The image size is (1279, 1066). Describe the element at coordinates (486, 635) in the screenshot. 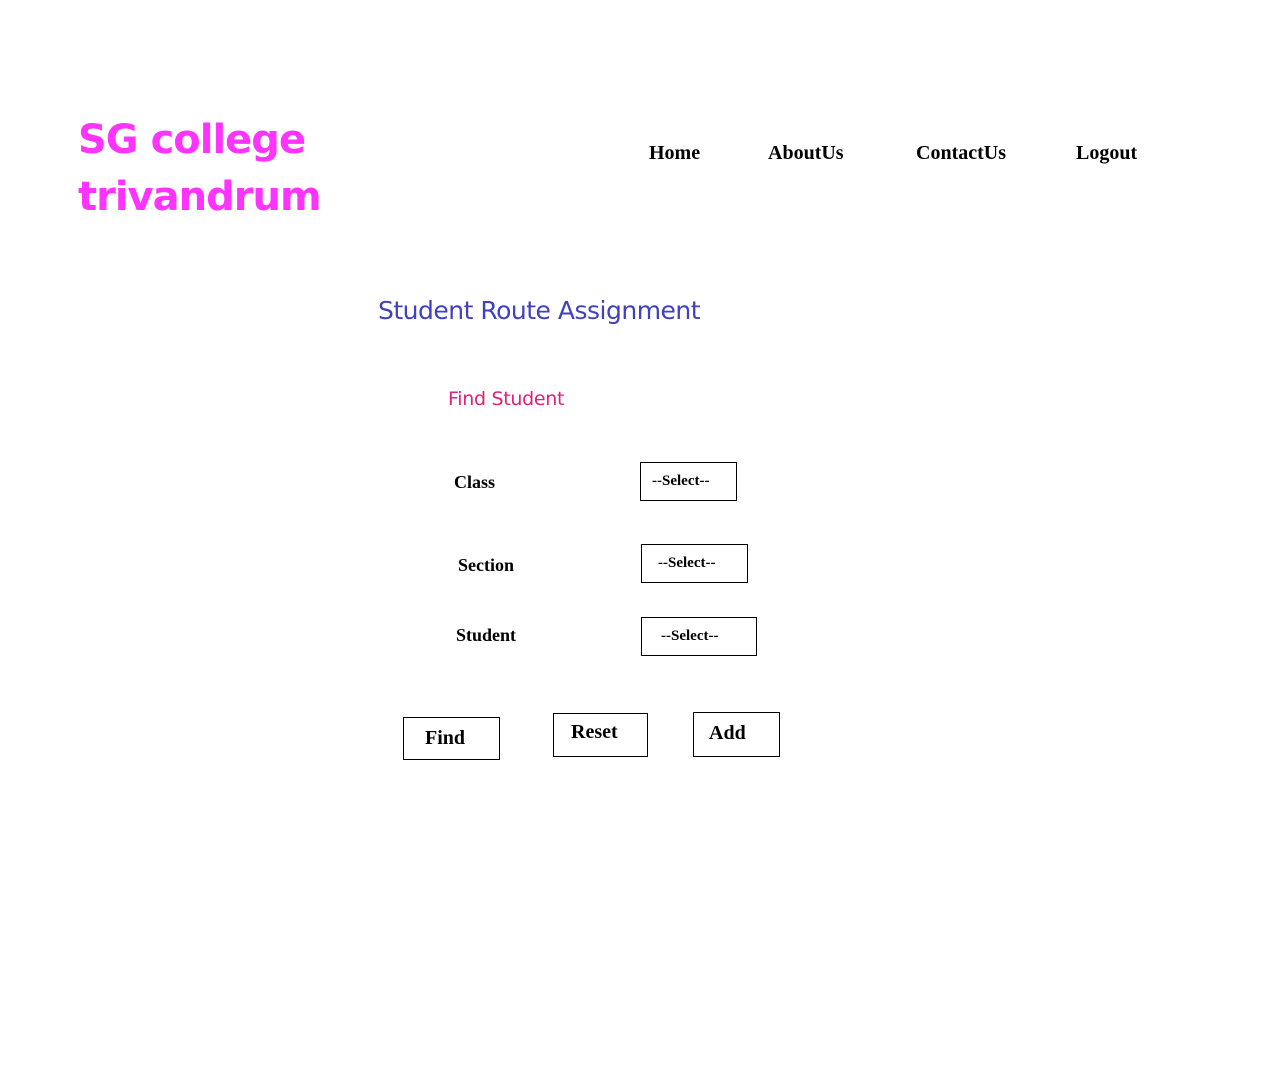

I see `student-label: Student` at that location.